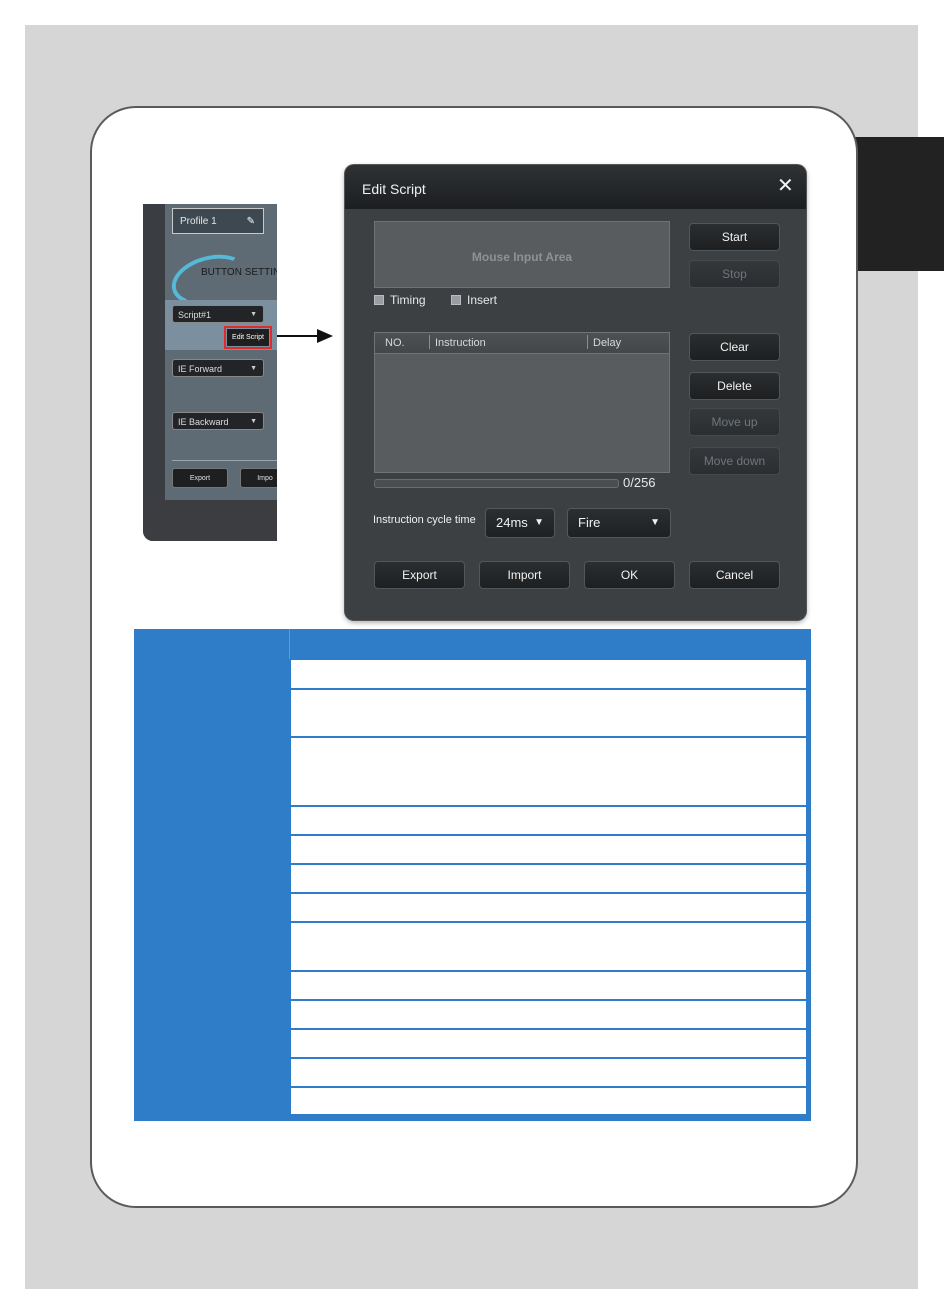 This screenshot has width=944, height=1314. What do you see at coordinates (203, 422) in the screenshot?
I see `backward-dropdown-value: IE Backward` at bounding box center [203, 422].